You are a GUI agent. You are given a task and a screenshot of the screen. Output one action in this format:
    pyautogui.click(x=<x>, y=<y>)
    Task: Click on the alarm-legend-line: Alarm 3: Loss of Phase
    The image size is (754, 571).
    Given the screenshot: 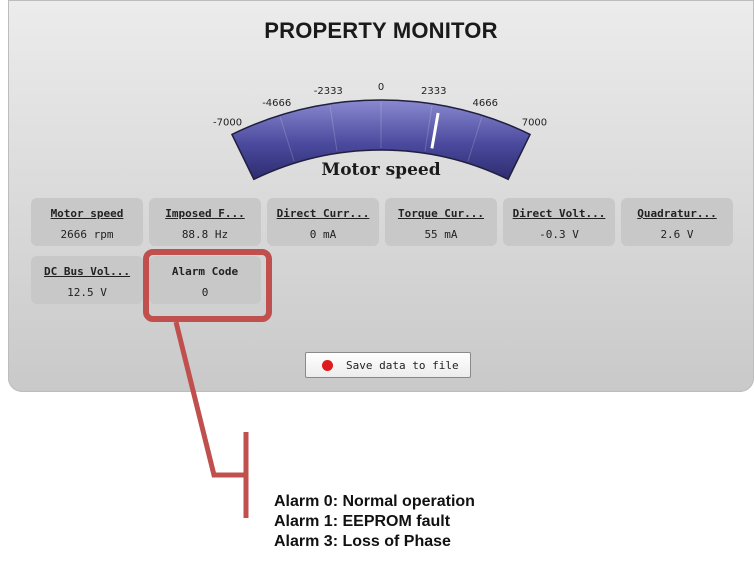 What is the action you would take?
    pyautogui.click(x=362, y=541)
    